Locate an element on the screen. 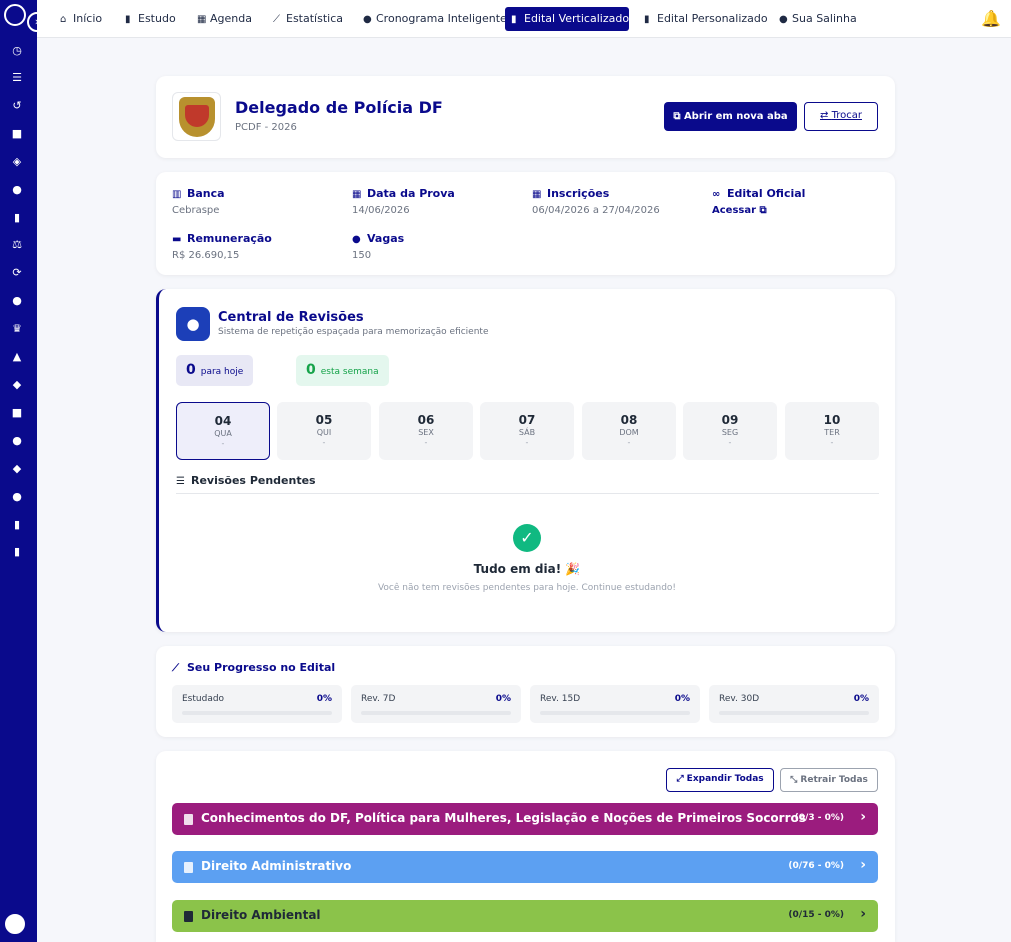 This screenshot has width=1011, height=942. info-data-prova: ▦ Data da Prova 14/06/2026 is located at coordinates (403, 201).